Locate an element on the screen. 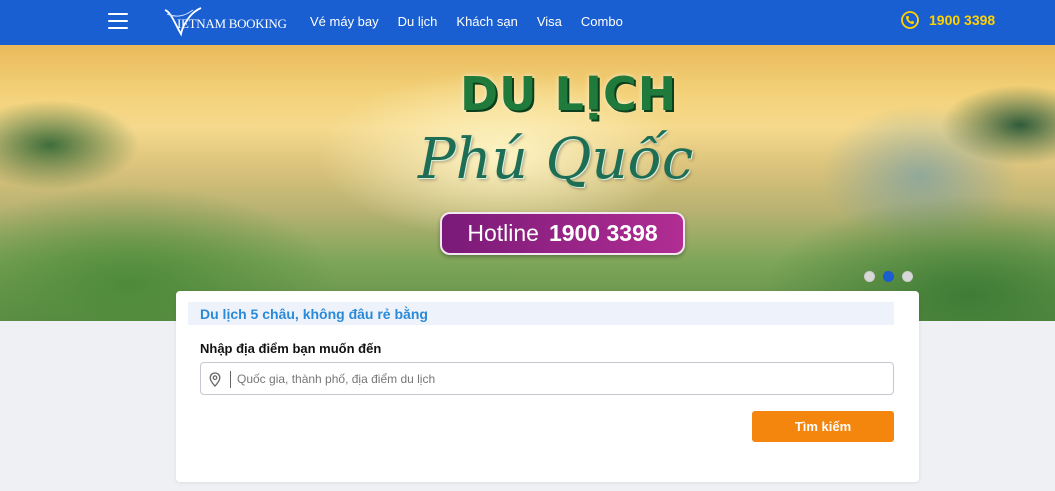 The width and height of the screenshot is (1055, 491). hotline-label: Hotline is located at coordinates (503, 233).